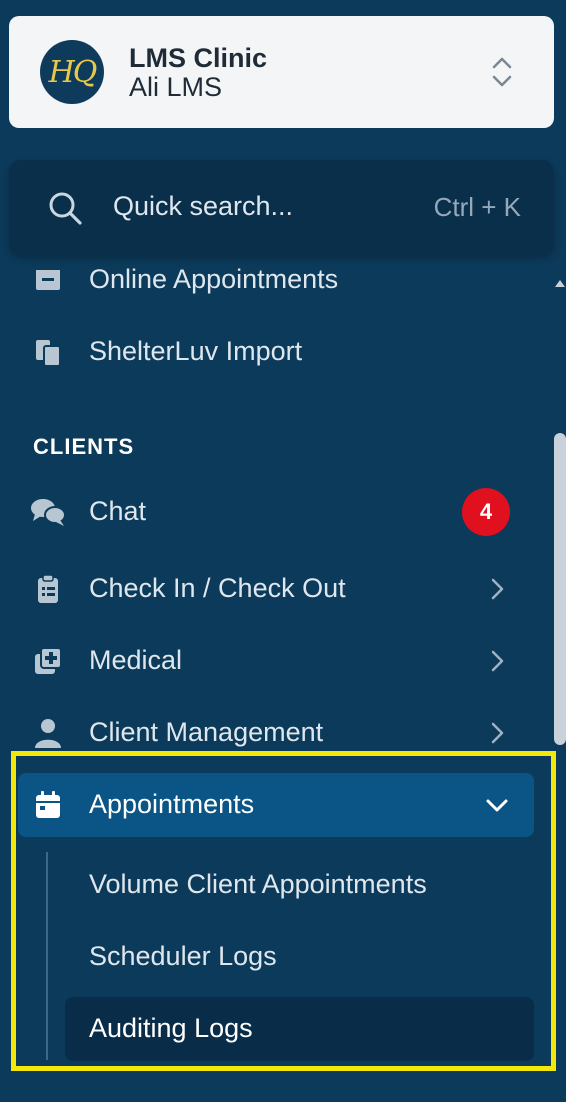 This screenshot has height=1102, width=566. I want to click on unread-count-badge: 4, so click(486, 512).